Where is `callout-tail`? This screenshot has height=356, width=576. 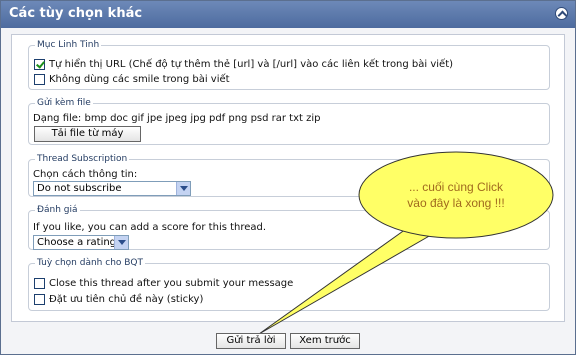
callout-tail is located at coordinates (345, 281).